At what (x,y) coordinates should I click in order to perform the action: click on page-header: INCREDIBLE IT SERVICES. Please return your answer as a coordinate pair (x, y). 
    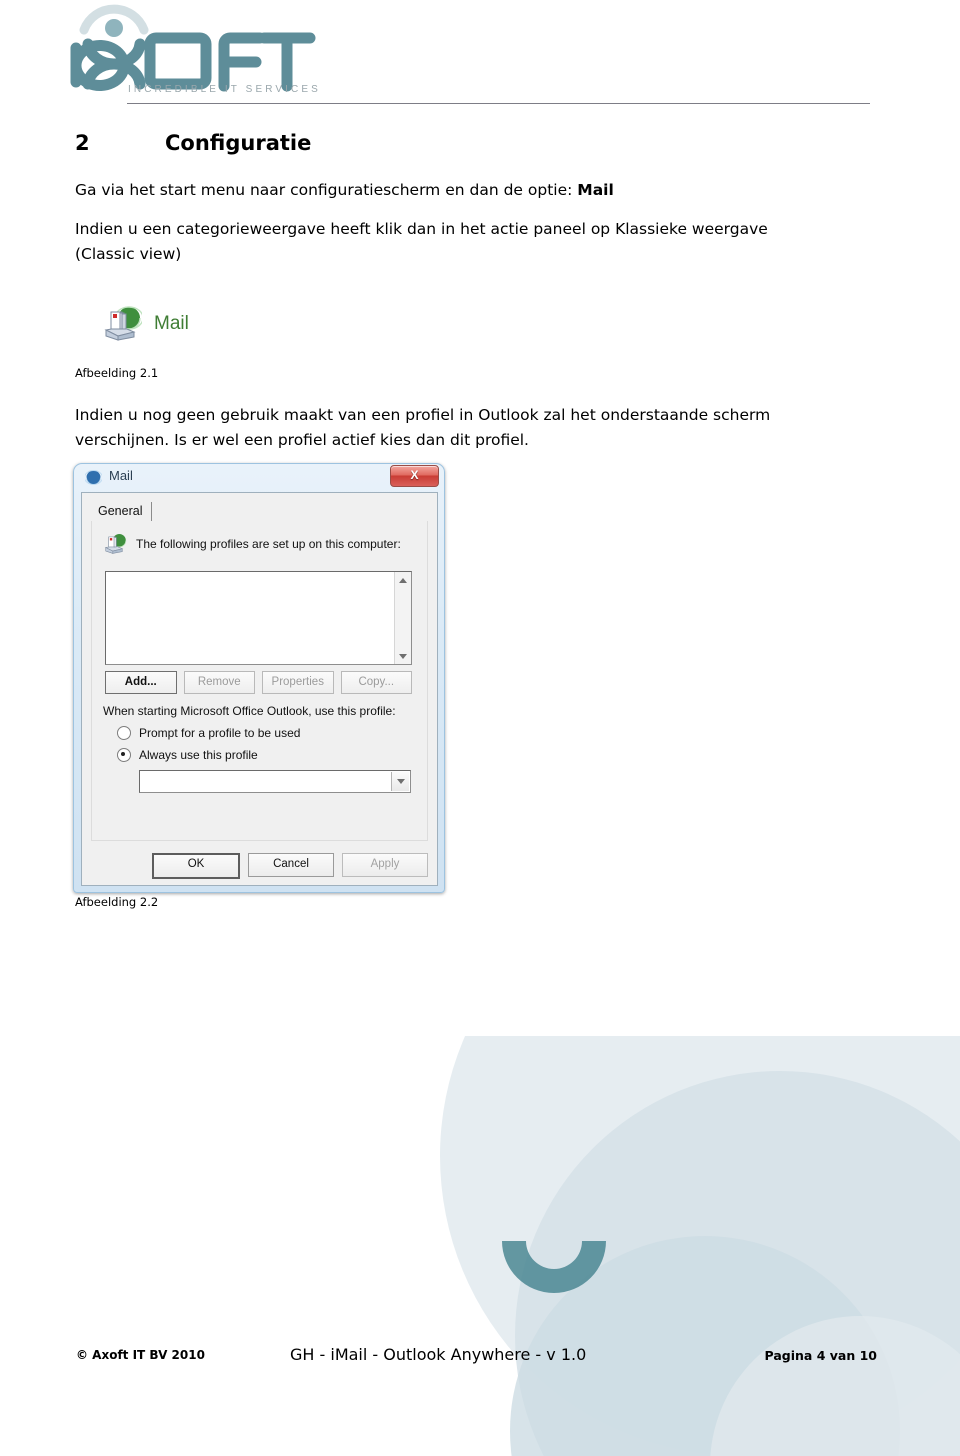
    Looking at the image, I should click on (480, 56).